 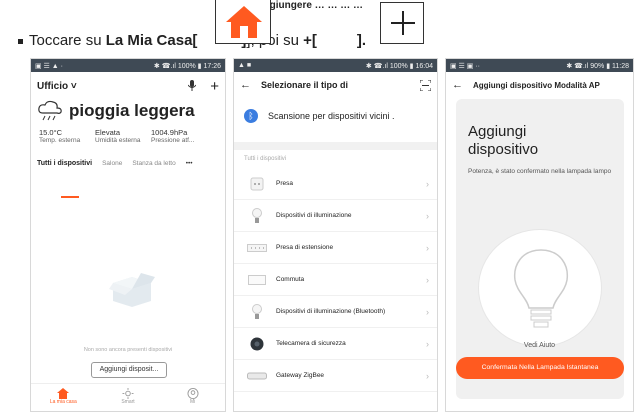 What do you see at coordinates (132, 290) in the screenshot?
I see `empty-box-icon` at bounding box center [132, 290].